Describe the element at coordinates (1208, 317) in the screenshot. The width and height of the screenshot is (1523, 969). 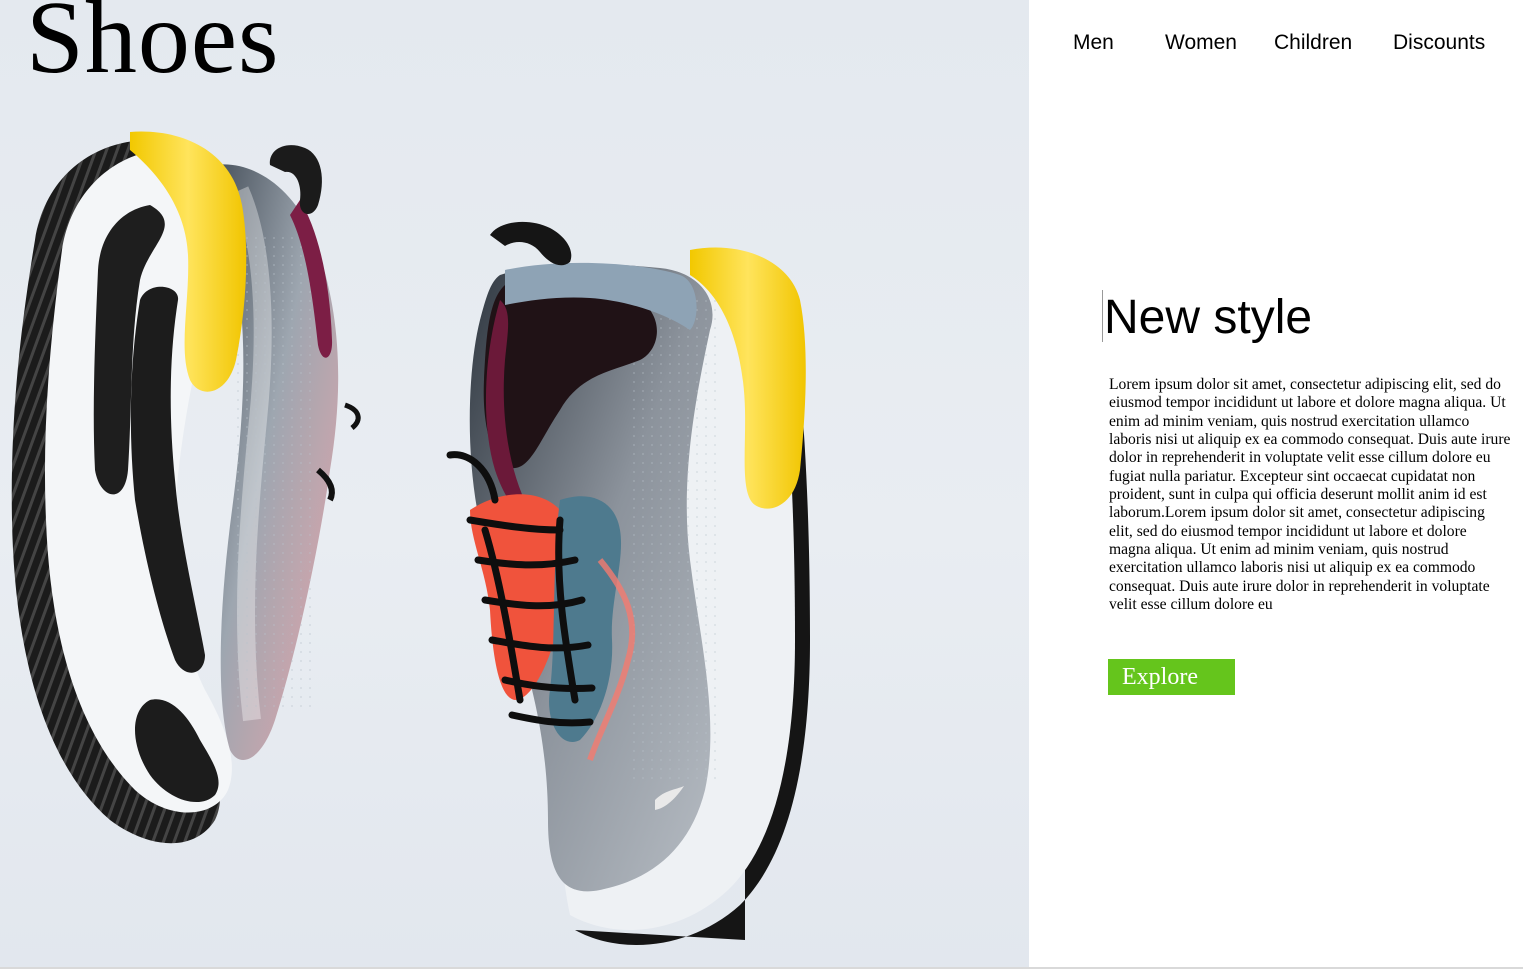
I see `section-headline: New style` at that location.